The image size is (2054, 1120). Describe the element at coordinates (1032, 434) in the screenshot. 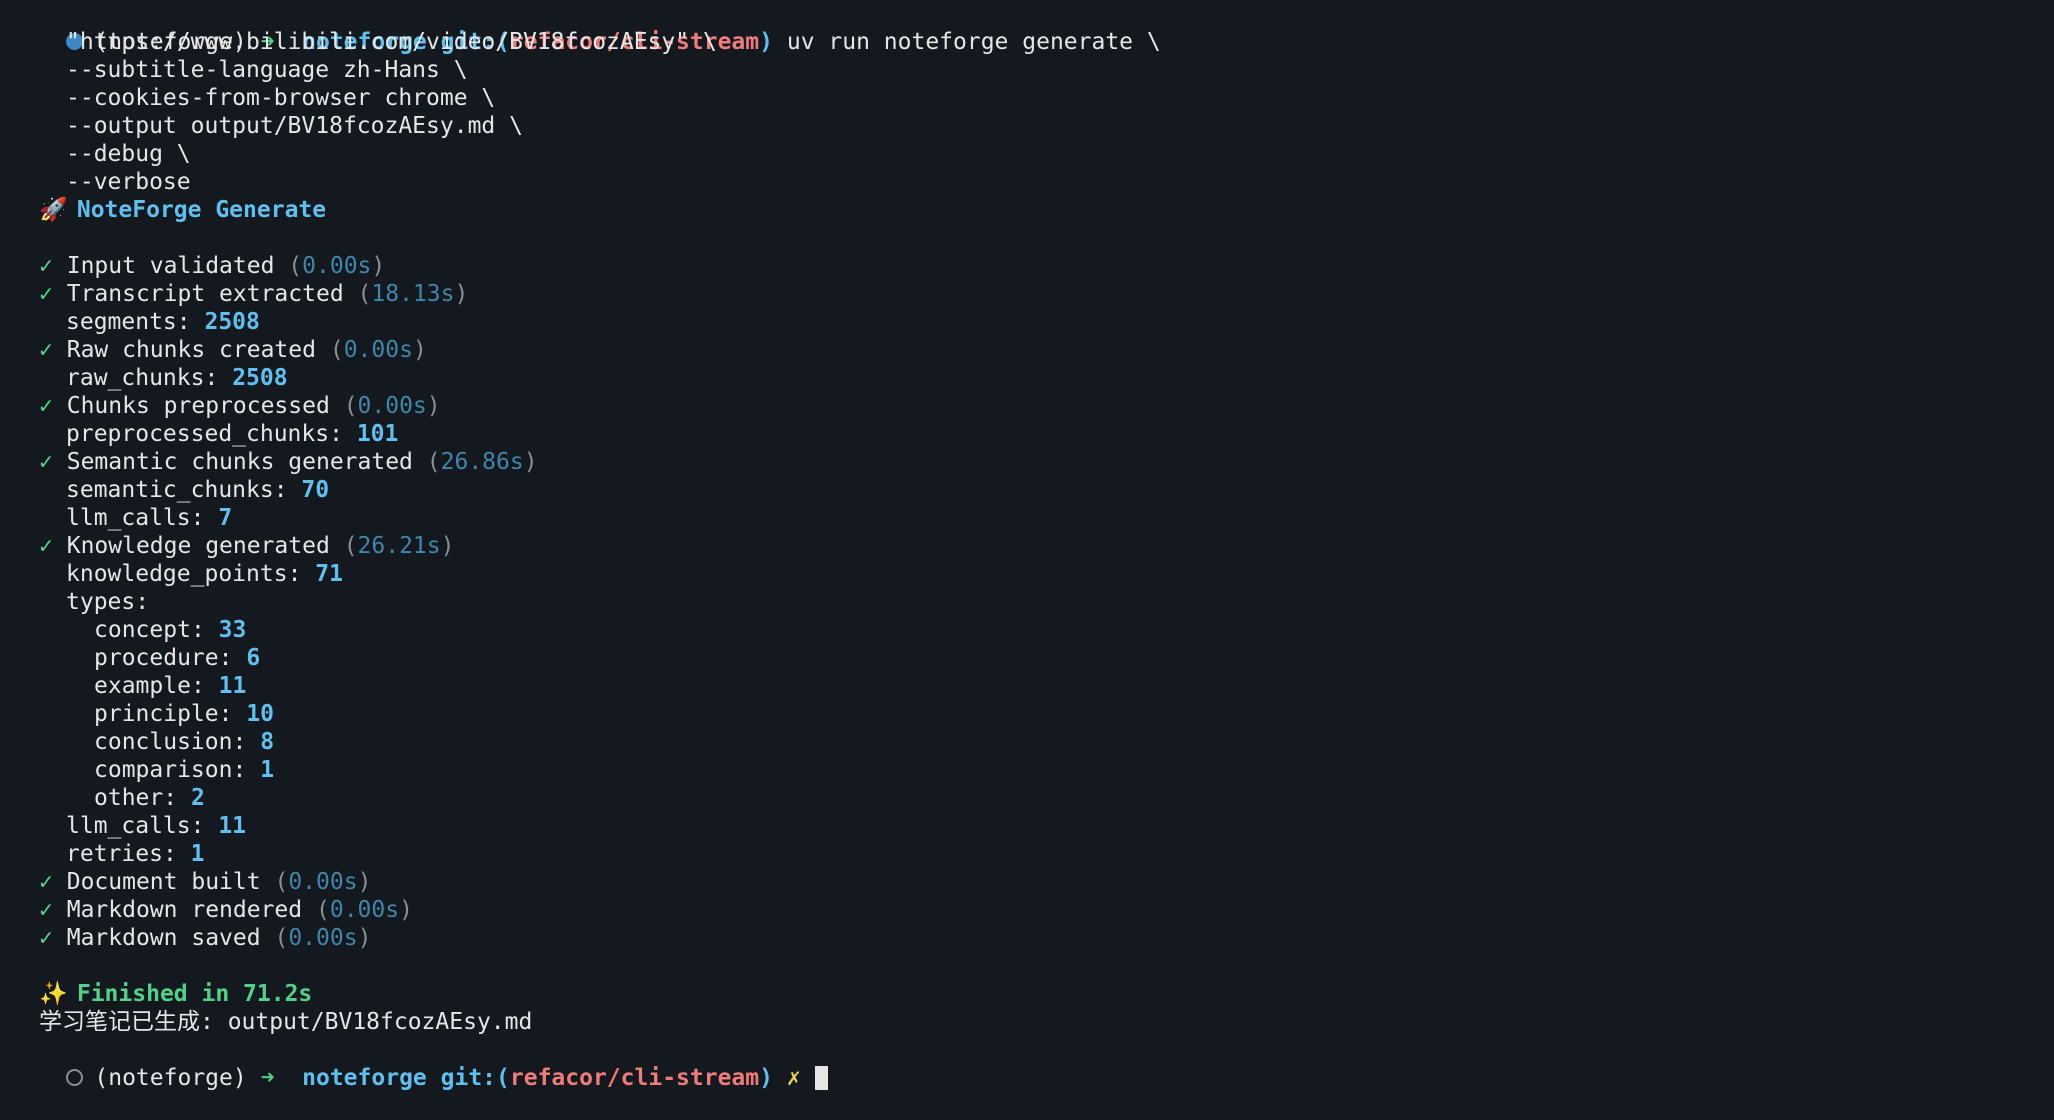

I see `detail-line: preprocessed_chunks: 101` at that location.